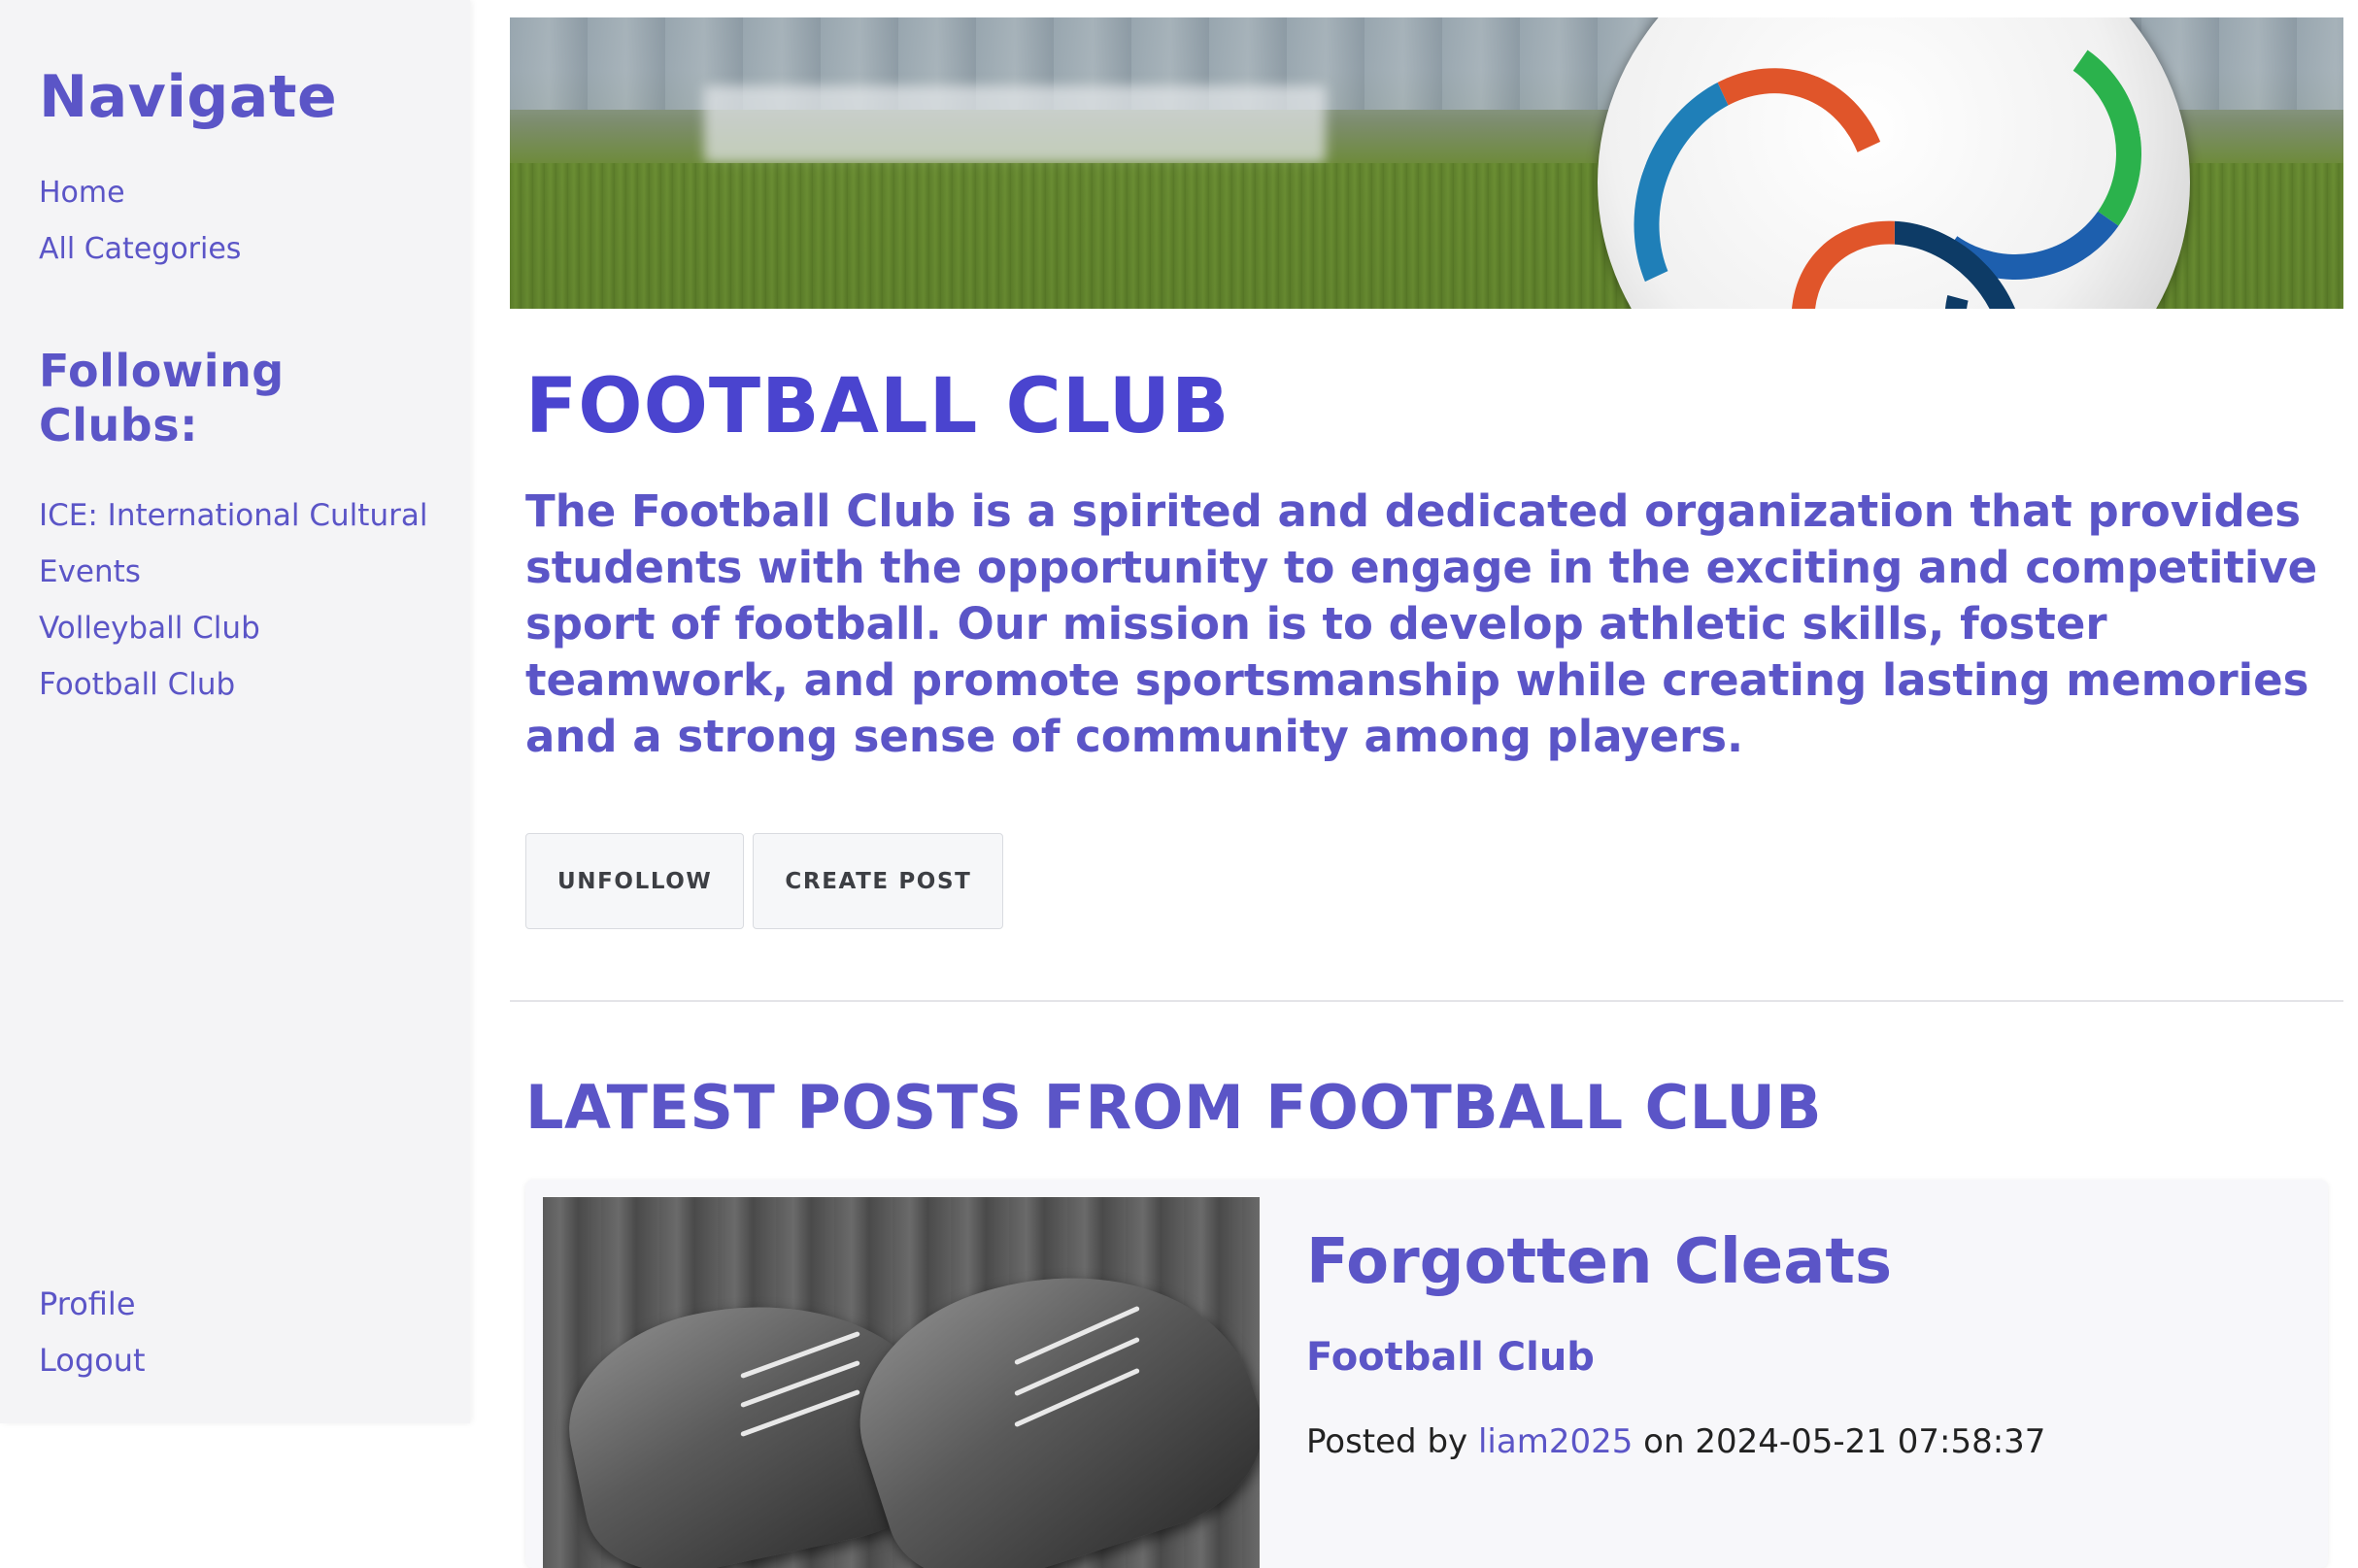 This screenshot has width=2358, height=1568. What do you see at coordinates (254, 193) in the screenshot?
I see `nav-item-home: Home` at bounding box center [254, 193].